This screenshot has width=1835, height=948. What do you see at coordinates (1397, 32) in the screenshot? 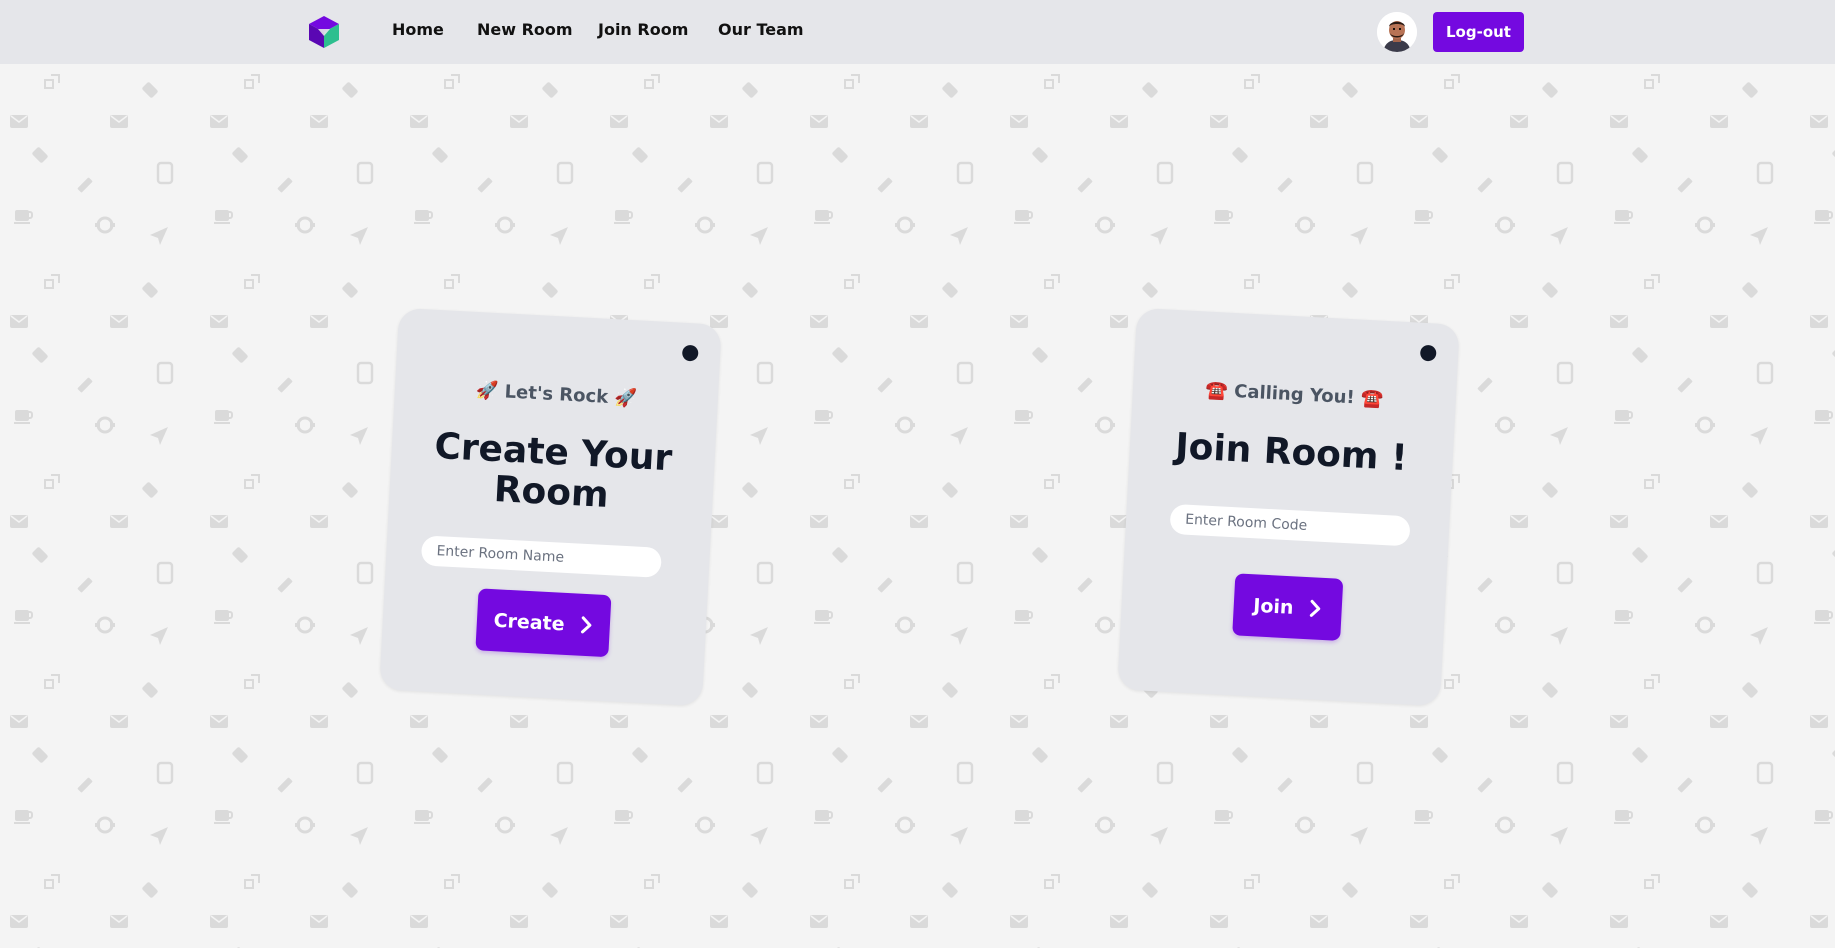
I see `user-avatar-icon` at bounding box center [1397, 32].